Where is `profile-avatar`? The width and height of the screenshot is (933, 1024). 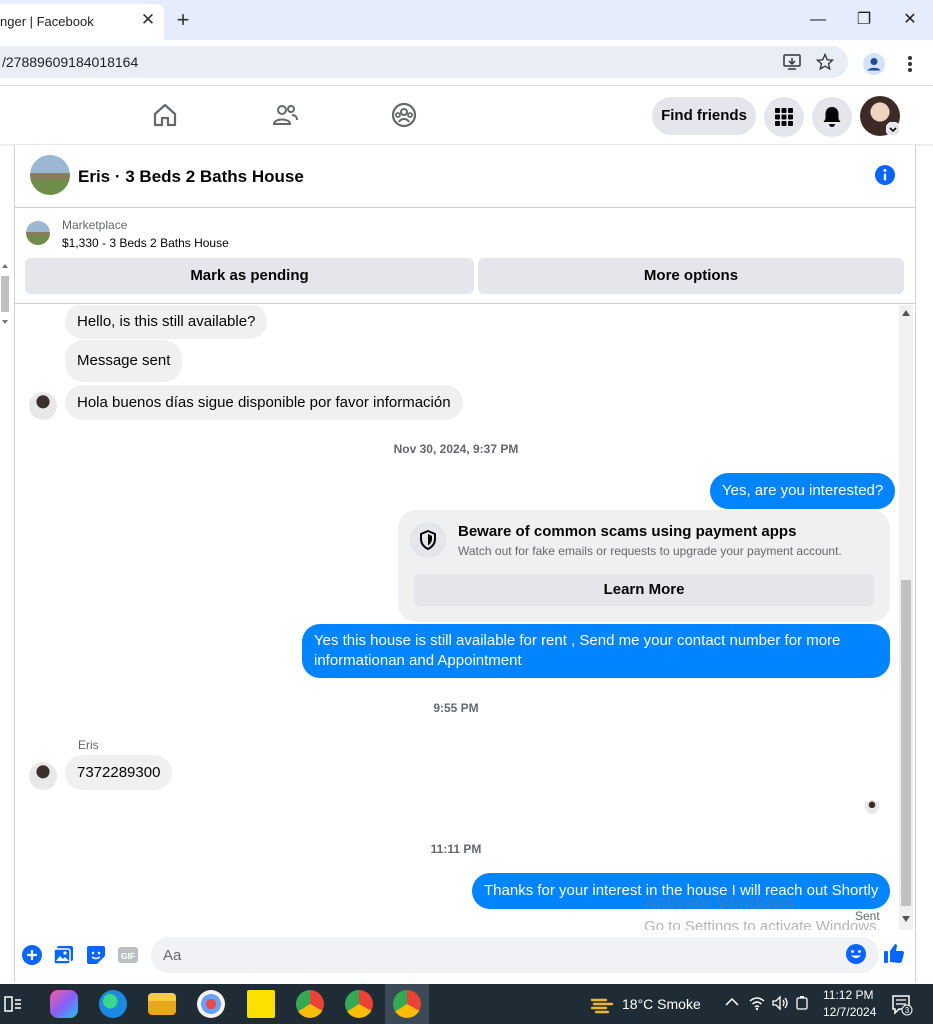
profile-avatar is located at coordinates (880, 116).